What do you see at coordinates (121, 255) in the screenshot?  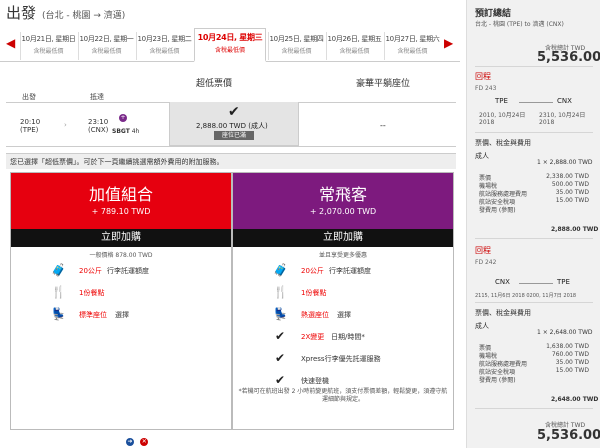 I see `value-pack-regular-price: 一般價格 878.00 TWD` at bounding box center [121, 255].